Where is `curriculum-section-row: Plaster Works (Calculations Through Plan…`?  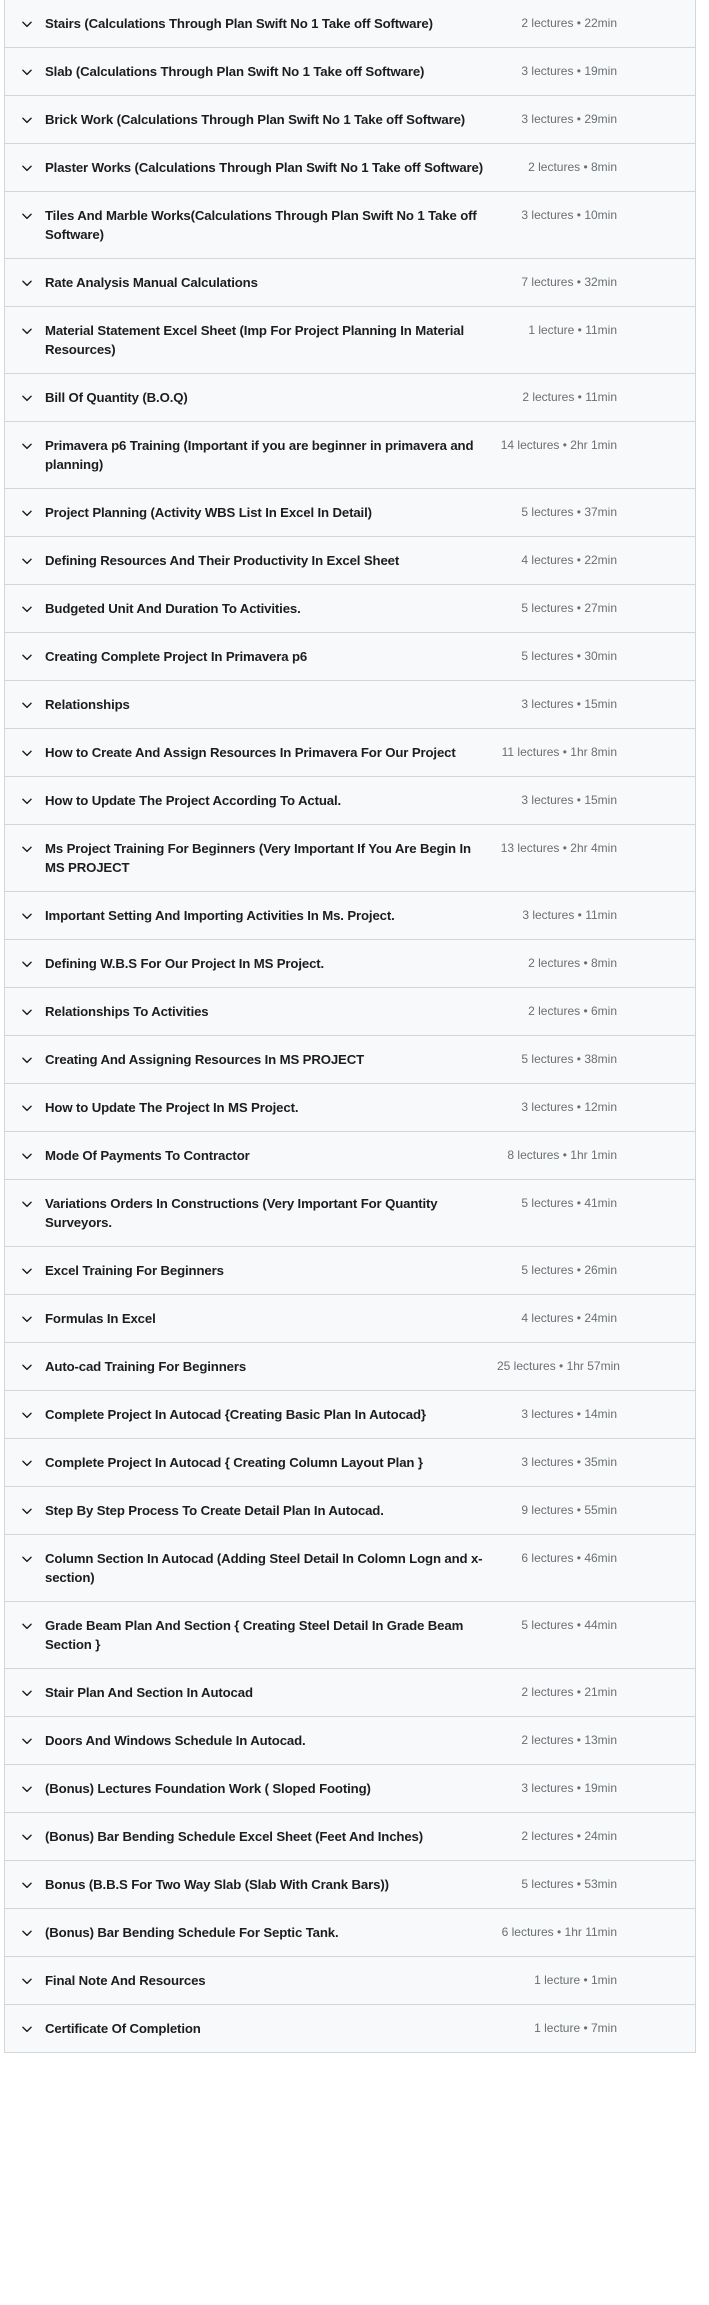 curriculum-section-row: Plaster Works (Calculations Through Plan… is located at coordinates (350, 168).